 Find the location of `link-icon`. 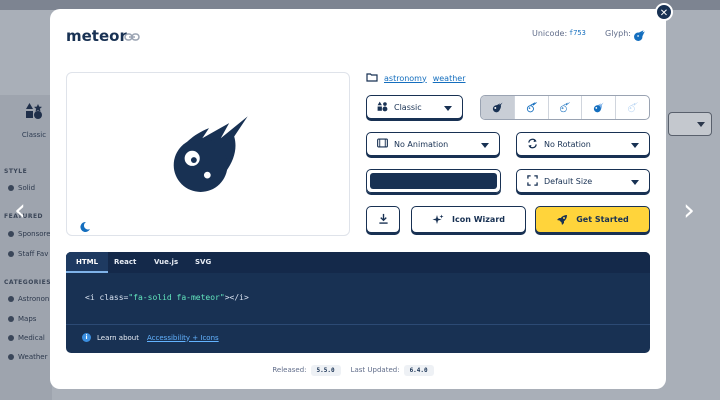

link-icon is located at coordinates (132, 37).